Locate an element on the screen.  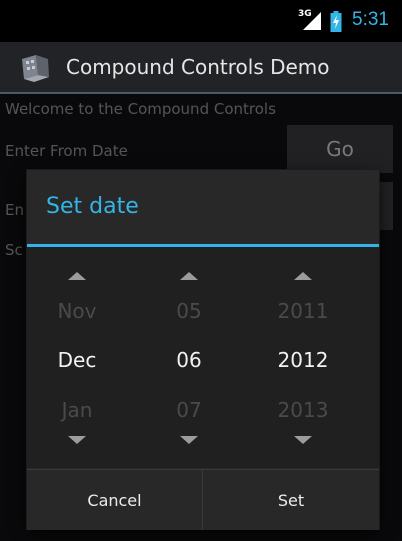
day-decrement-icon is located at coordinates (189, 440).